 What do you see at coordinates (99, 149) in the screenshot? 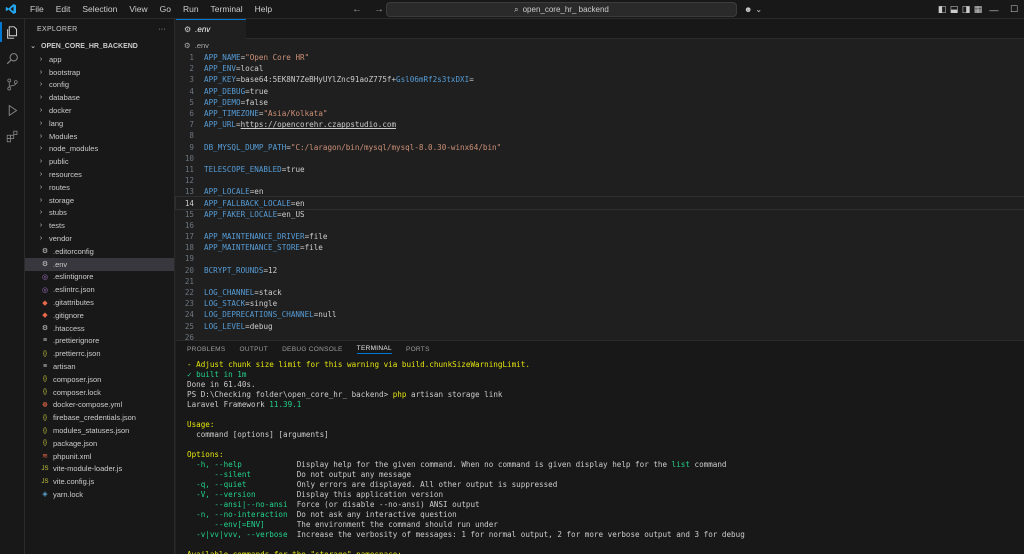
I see `folder-item: › node_modules` at bounding box center [99, 149].